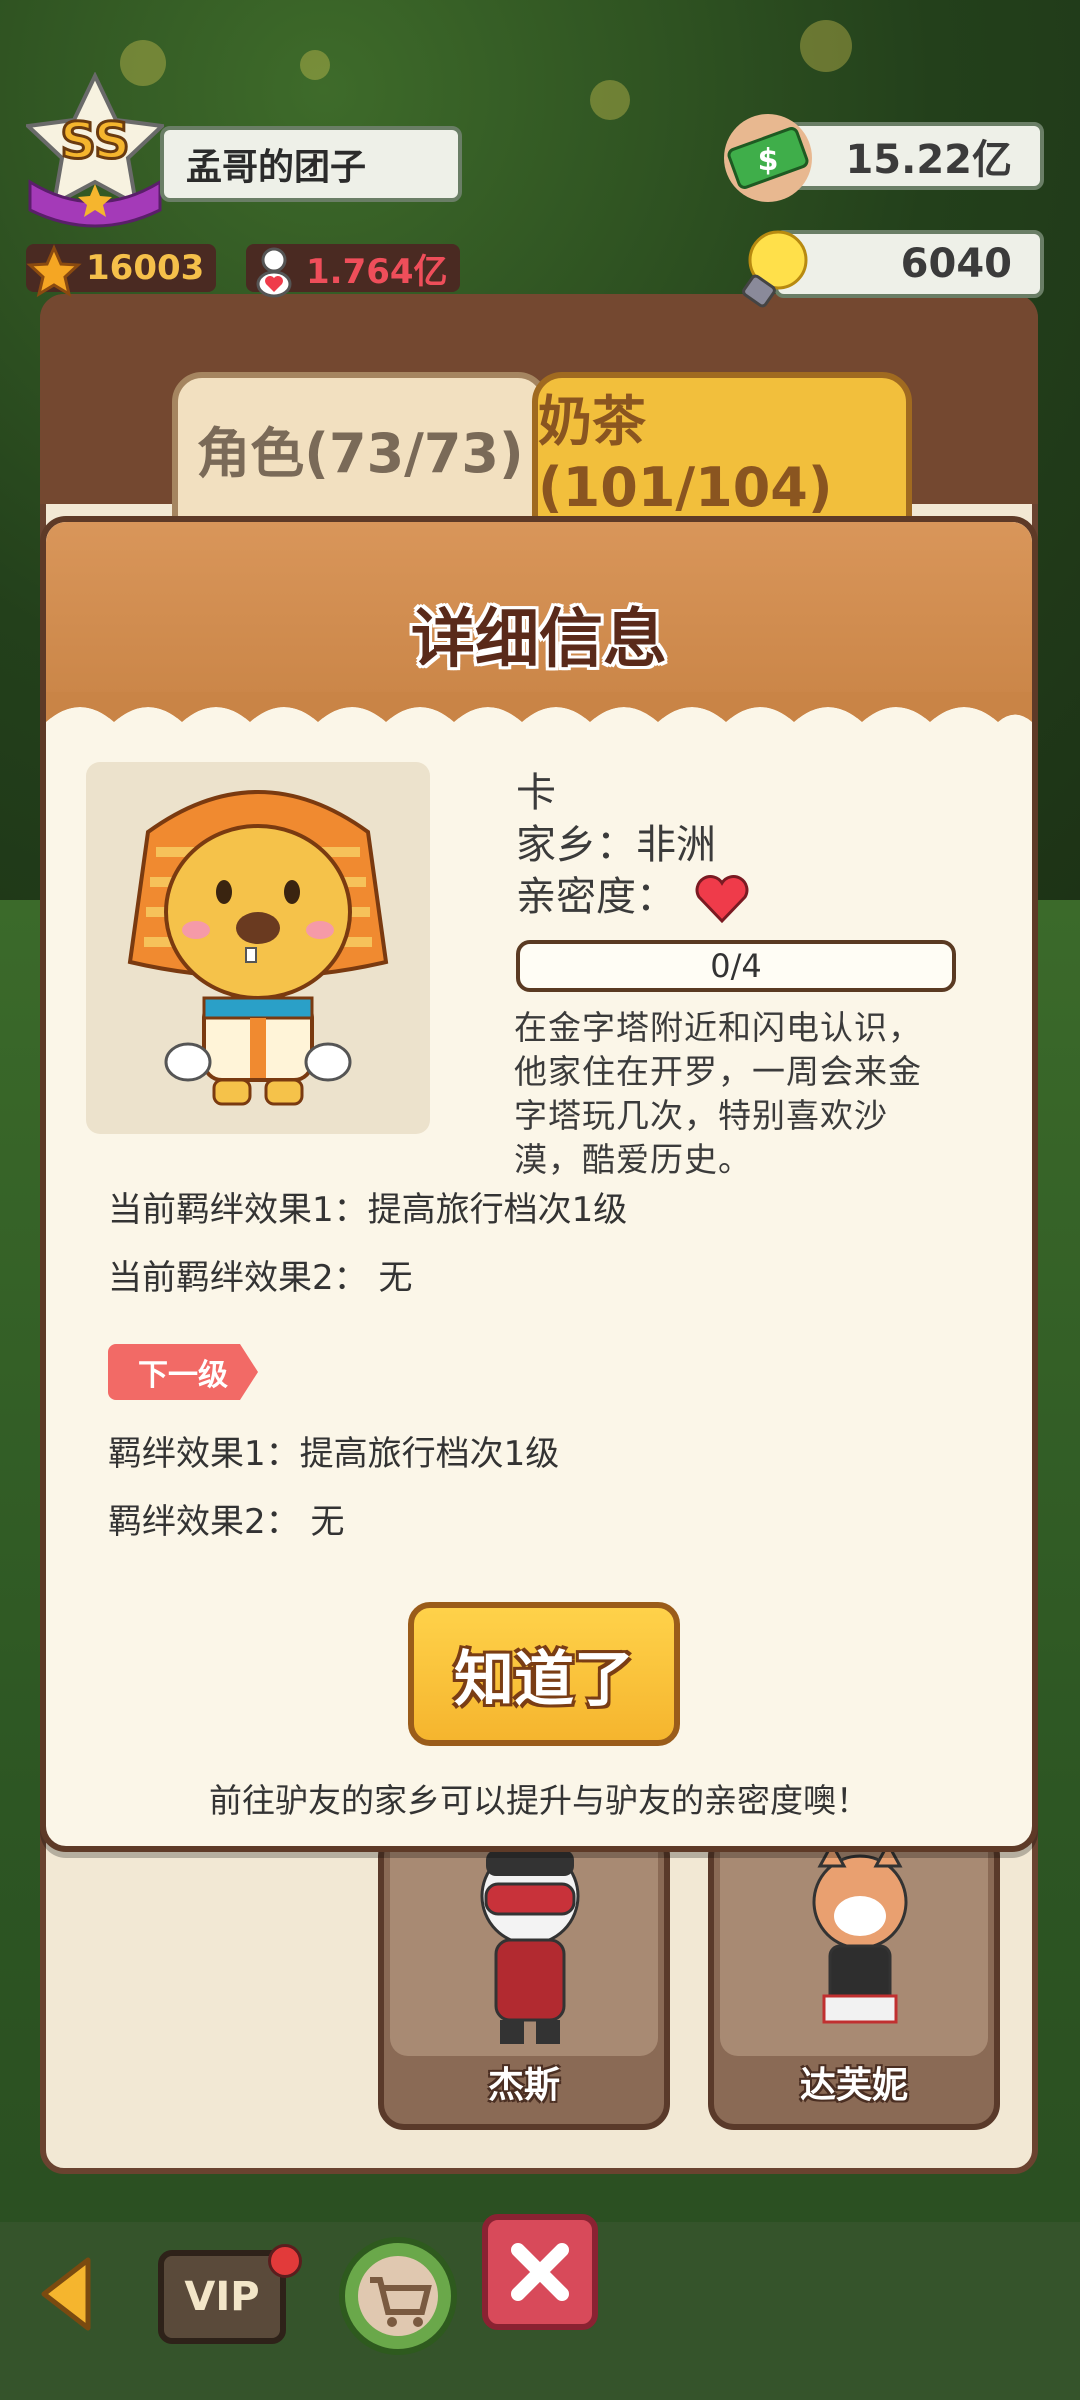 This screenshot has width=1080, height=2400. I want to click on panda-character-icon, so click(530, 1945).